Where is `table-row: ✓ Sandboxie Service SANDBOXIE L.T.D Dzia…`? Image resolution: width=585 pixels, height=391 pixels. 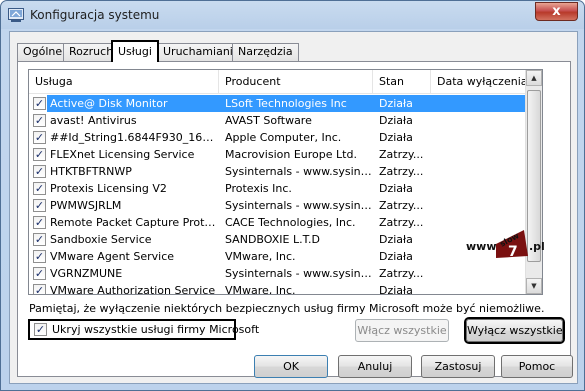
table-row: ✓ Sandboxie Service SANDBOXIE L.T.D Dzia… is located at coordinates (277, 239).